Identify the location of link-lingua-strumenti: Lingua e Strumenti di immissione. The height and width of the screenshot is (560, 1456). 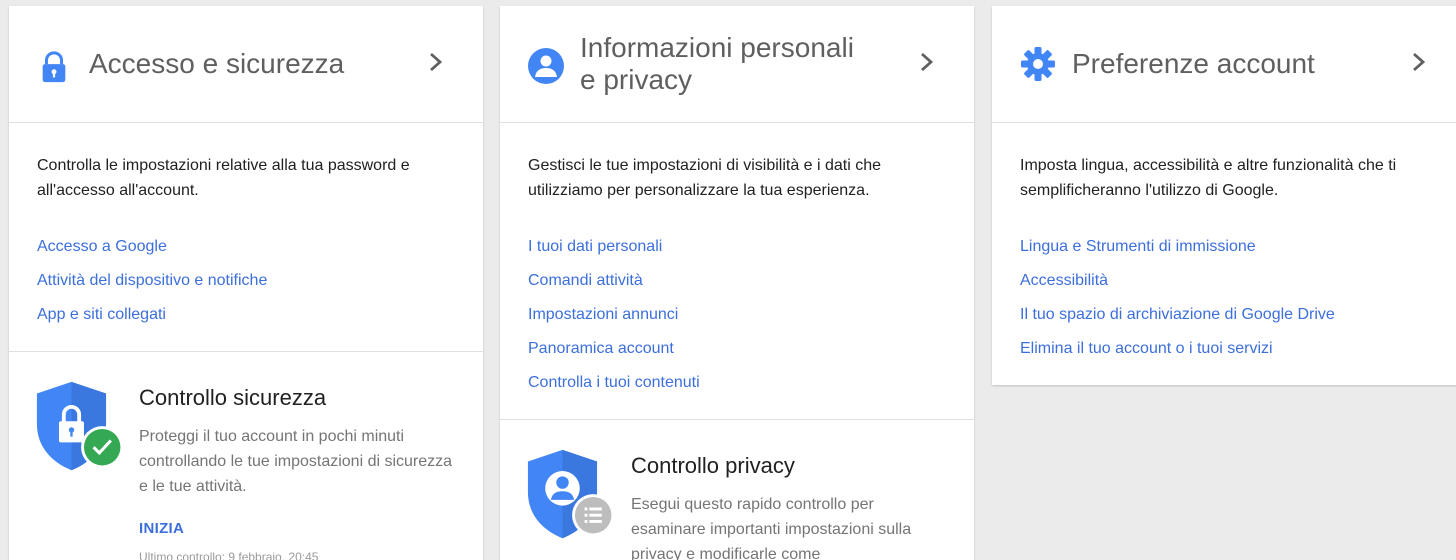
(1177, 247).